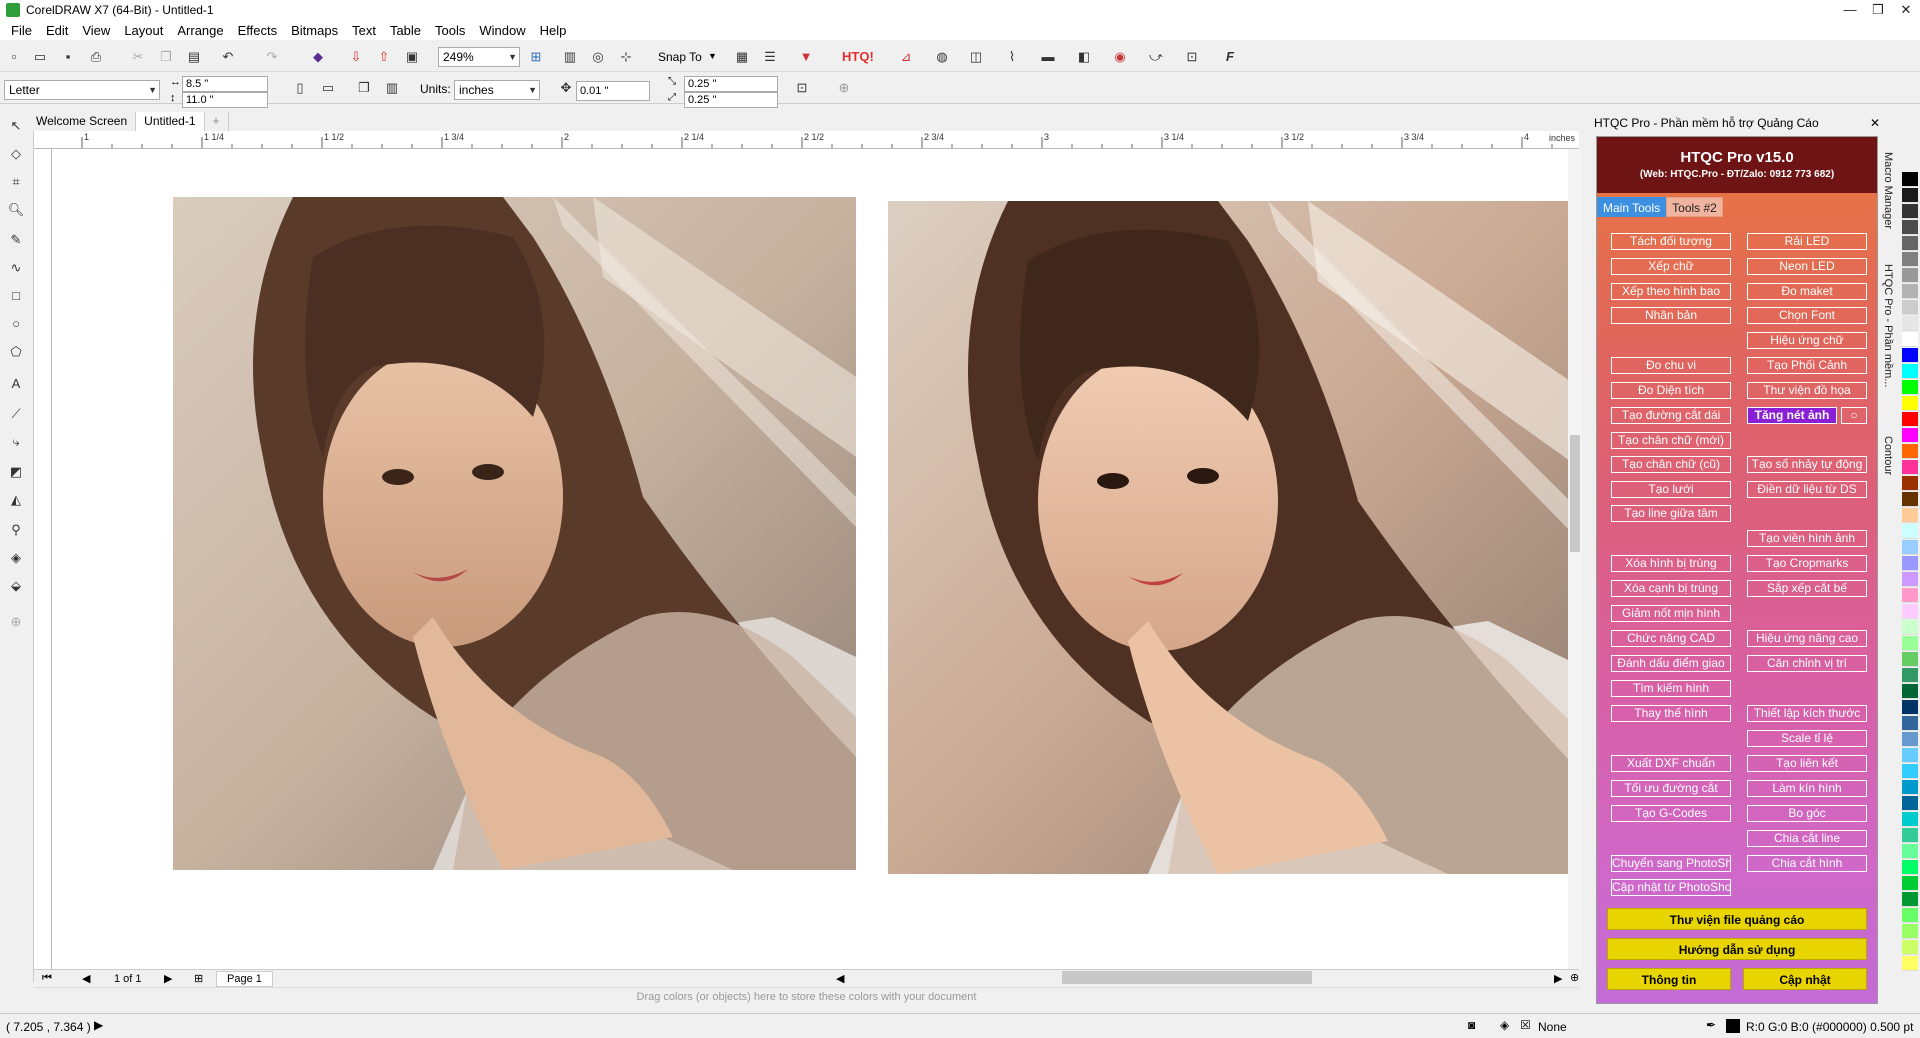  I want to click on plugin-button: Neon LED, so click(1807, 266).